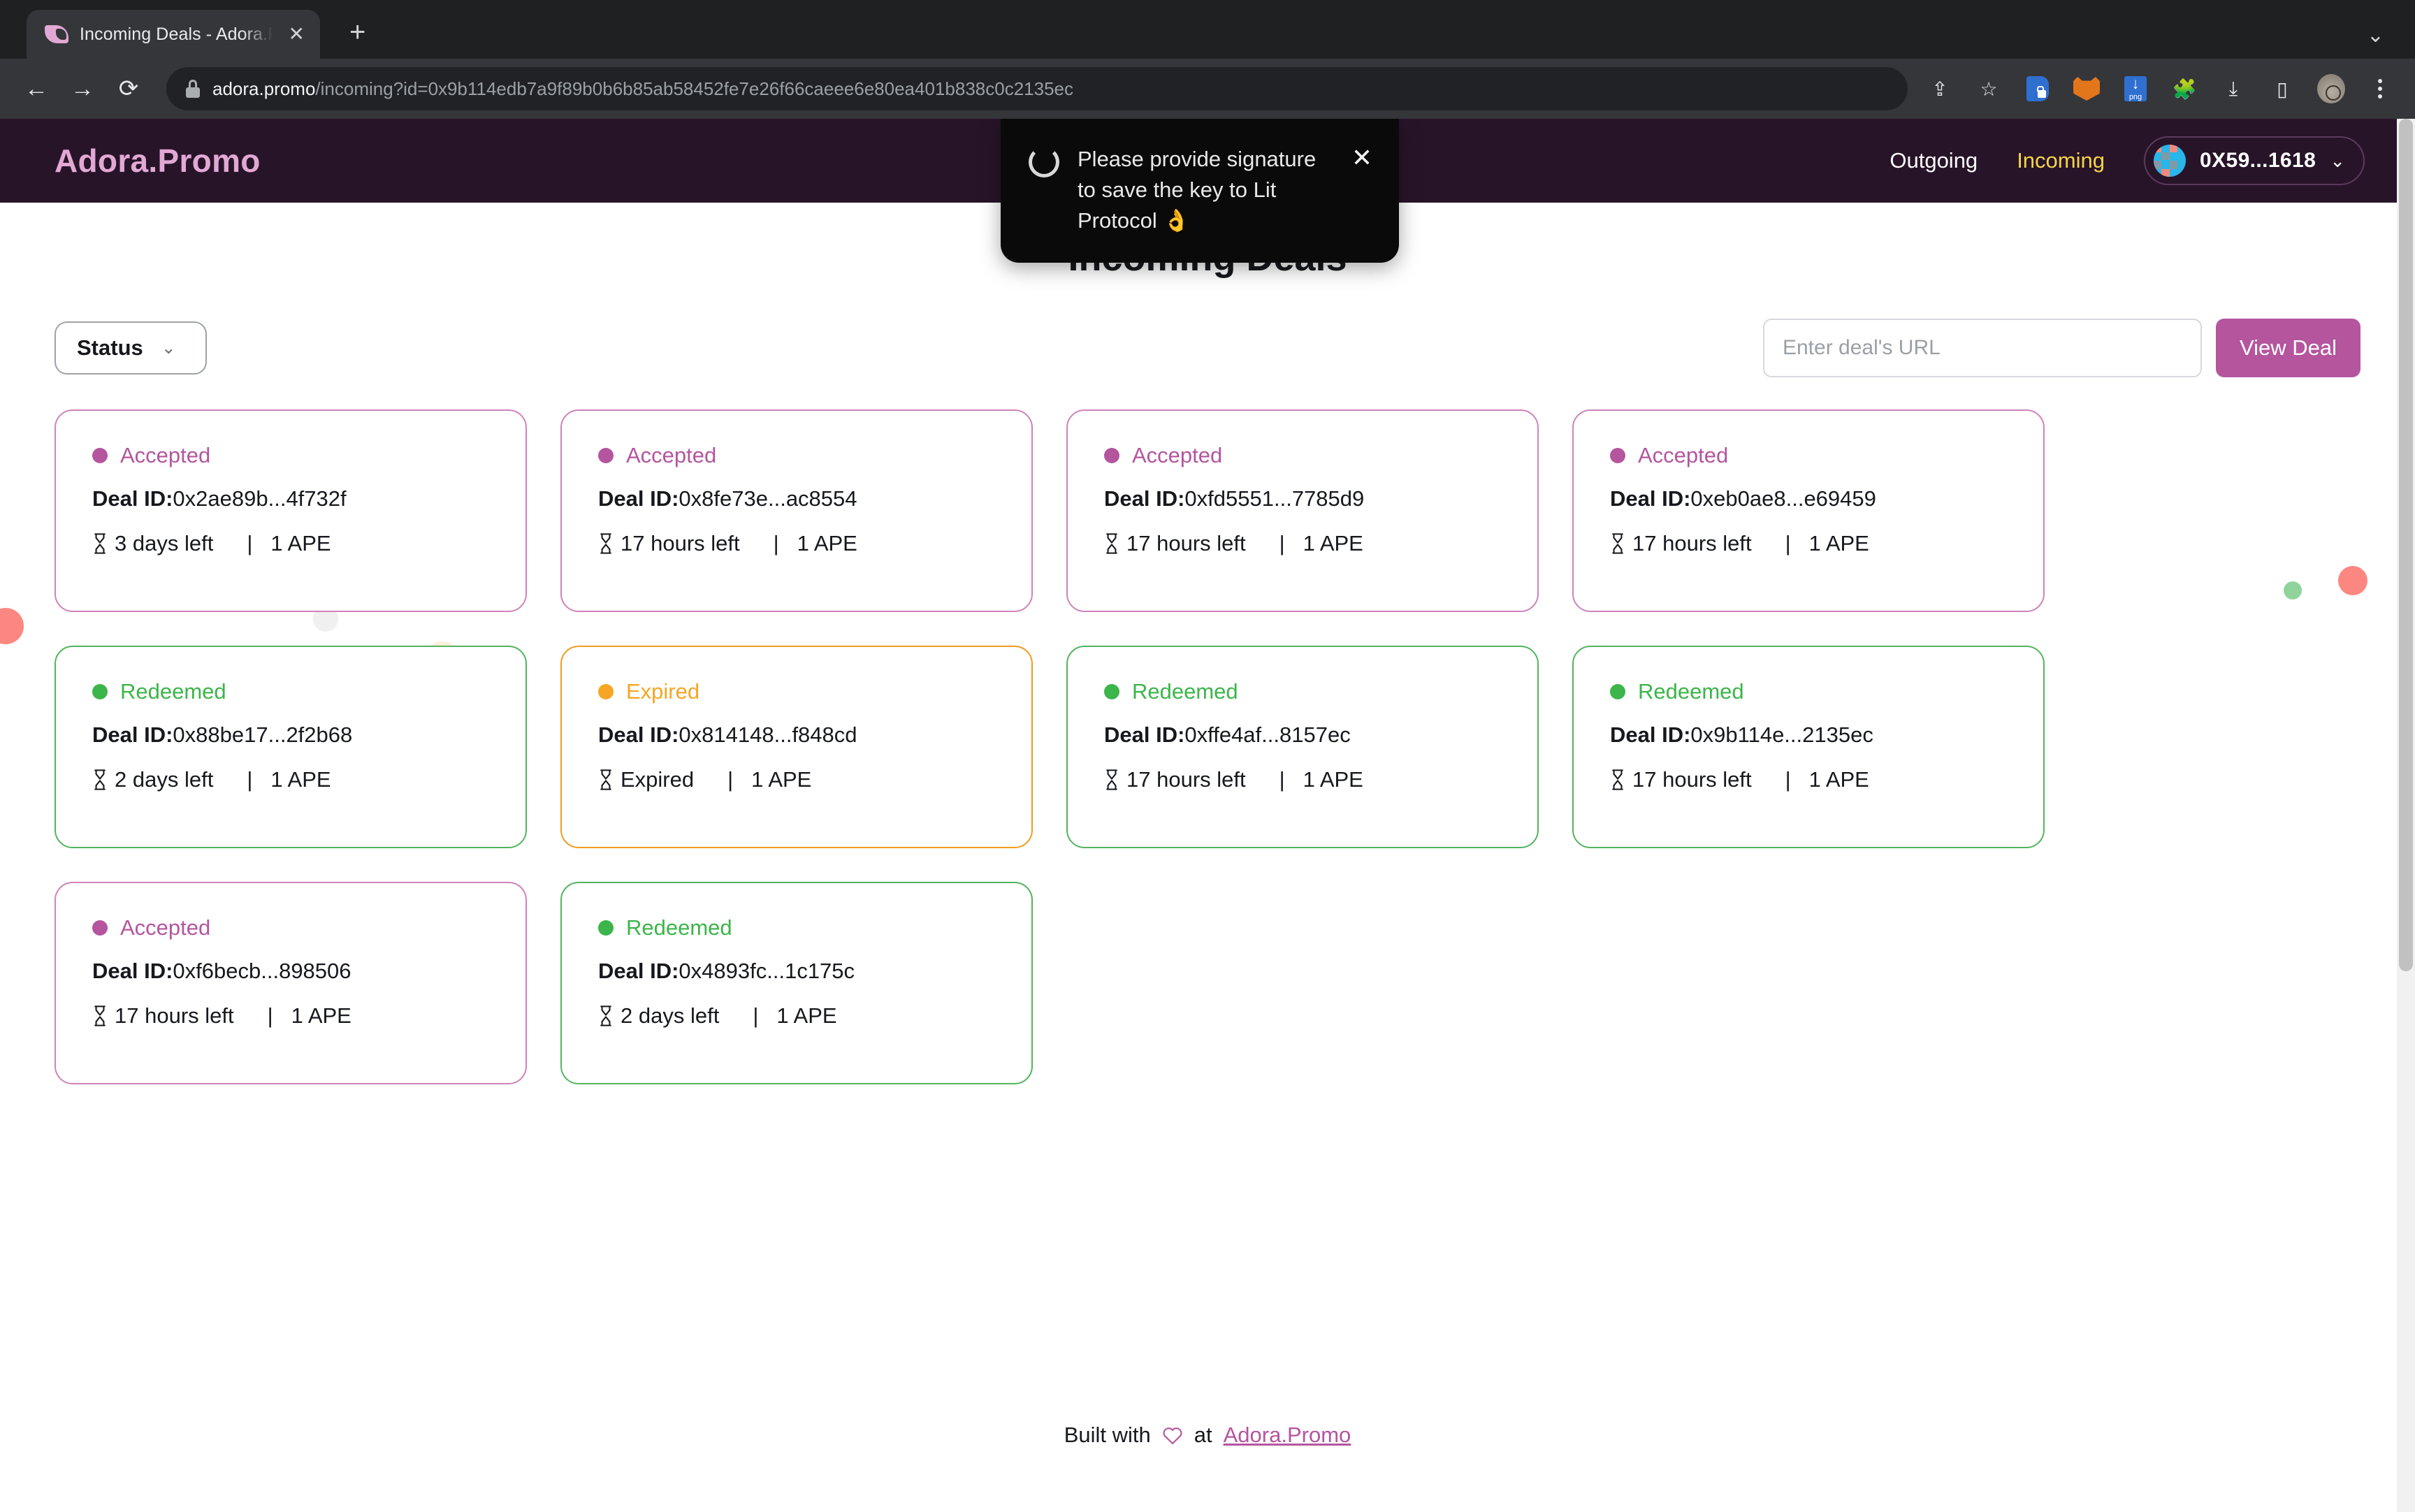 This screenshot has width=2415, height=1512. What do you see at coordinates (663, 691) in the screenshot?
I see `status-label: Expired` at bounding box center [663, 691].